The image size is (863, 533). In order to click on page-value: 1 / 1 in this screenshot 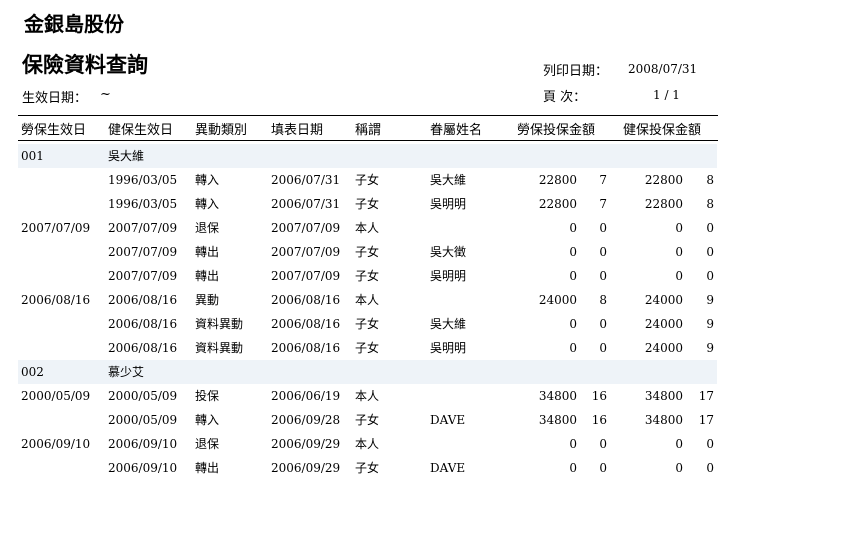, I will do `click(666, 95)`.